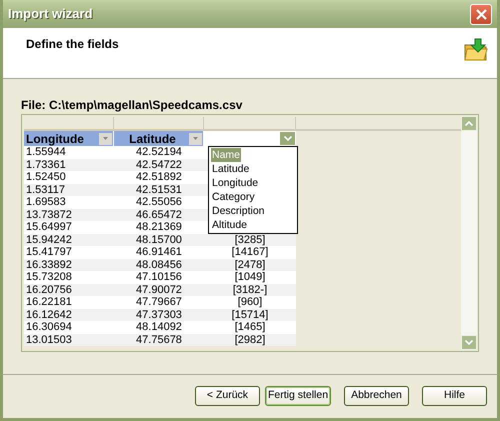 This screenshot has width=500, height=421. I want to click on chevron-up-icon, so click(469, 123).